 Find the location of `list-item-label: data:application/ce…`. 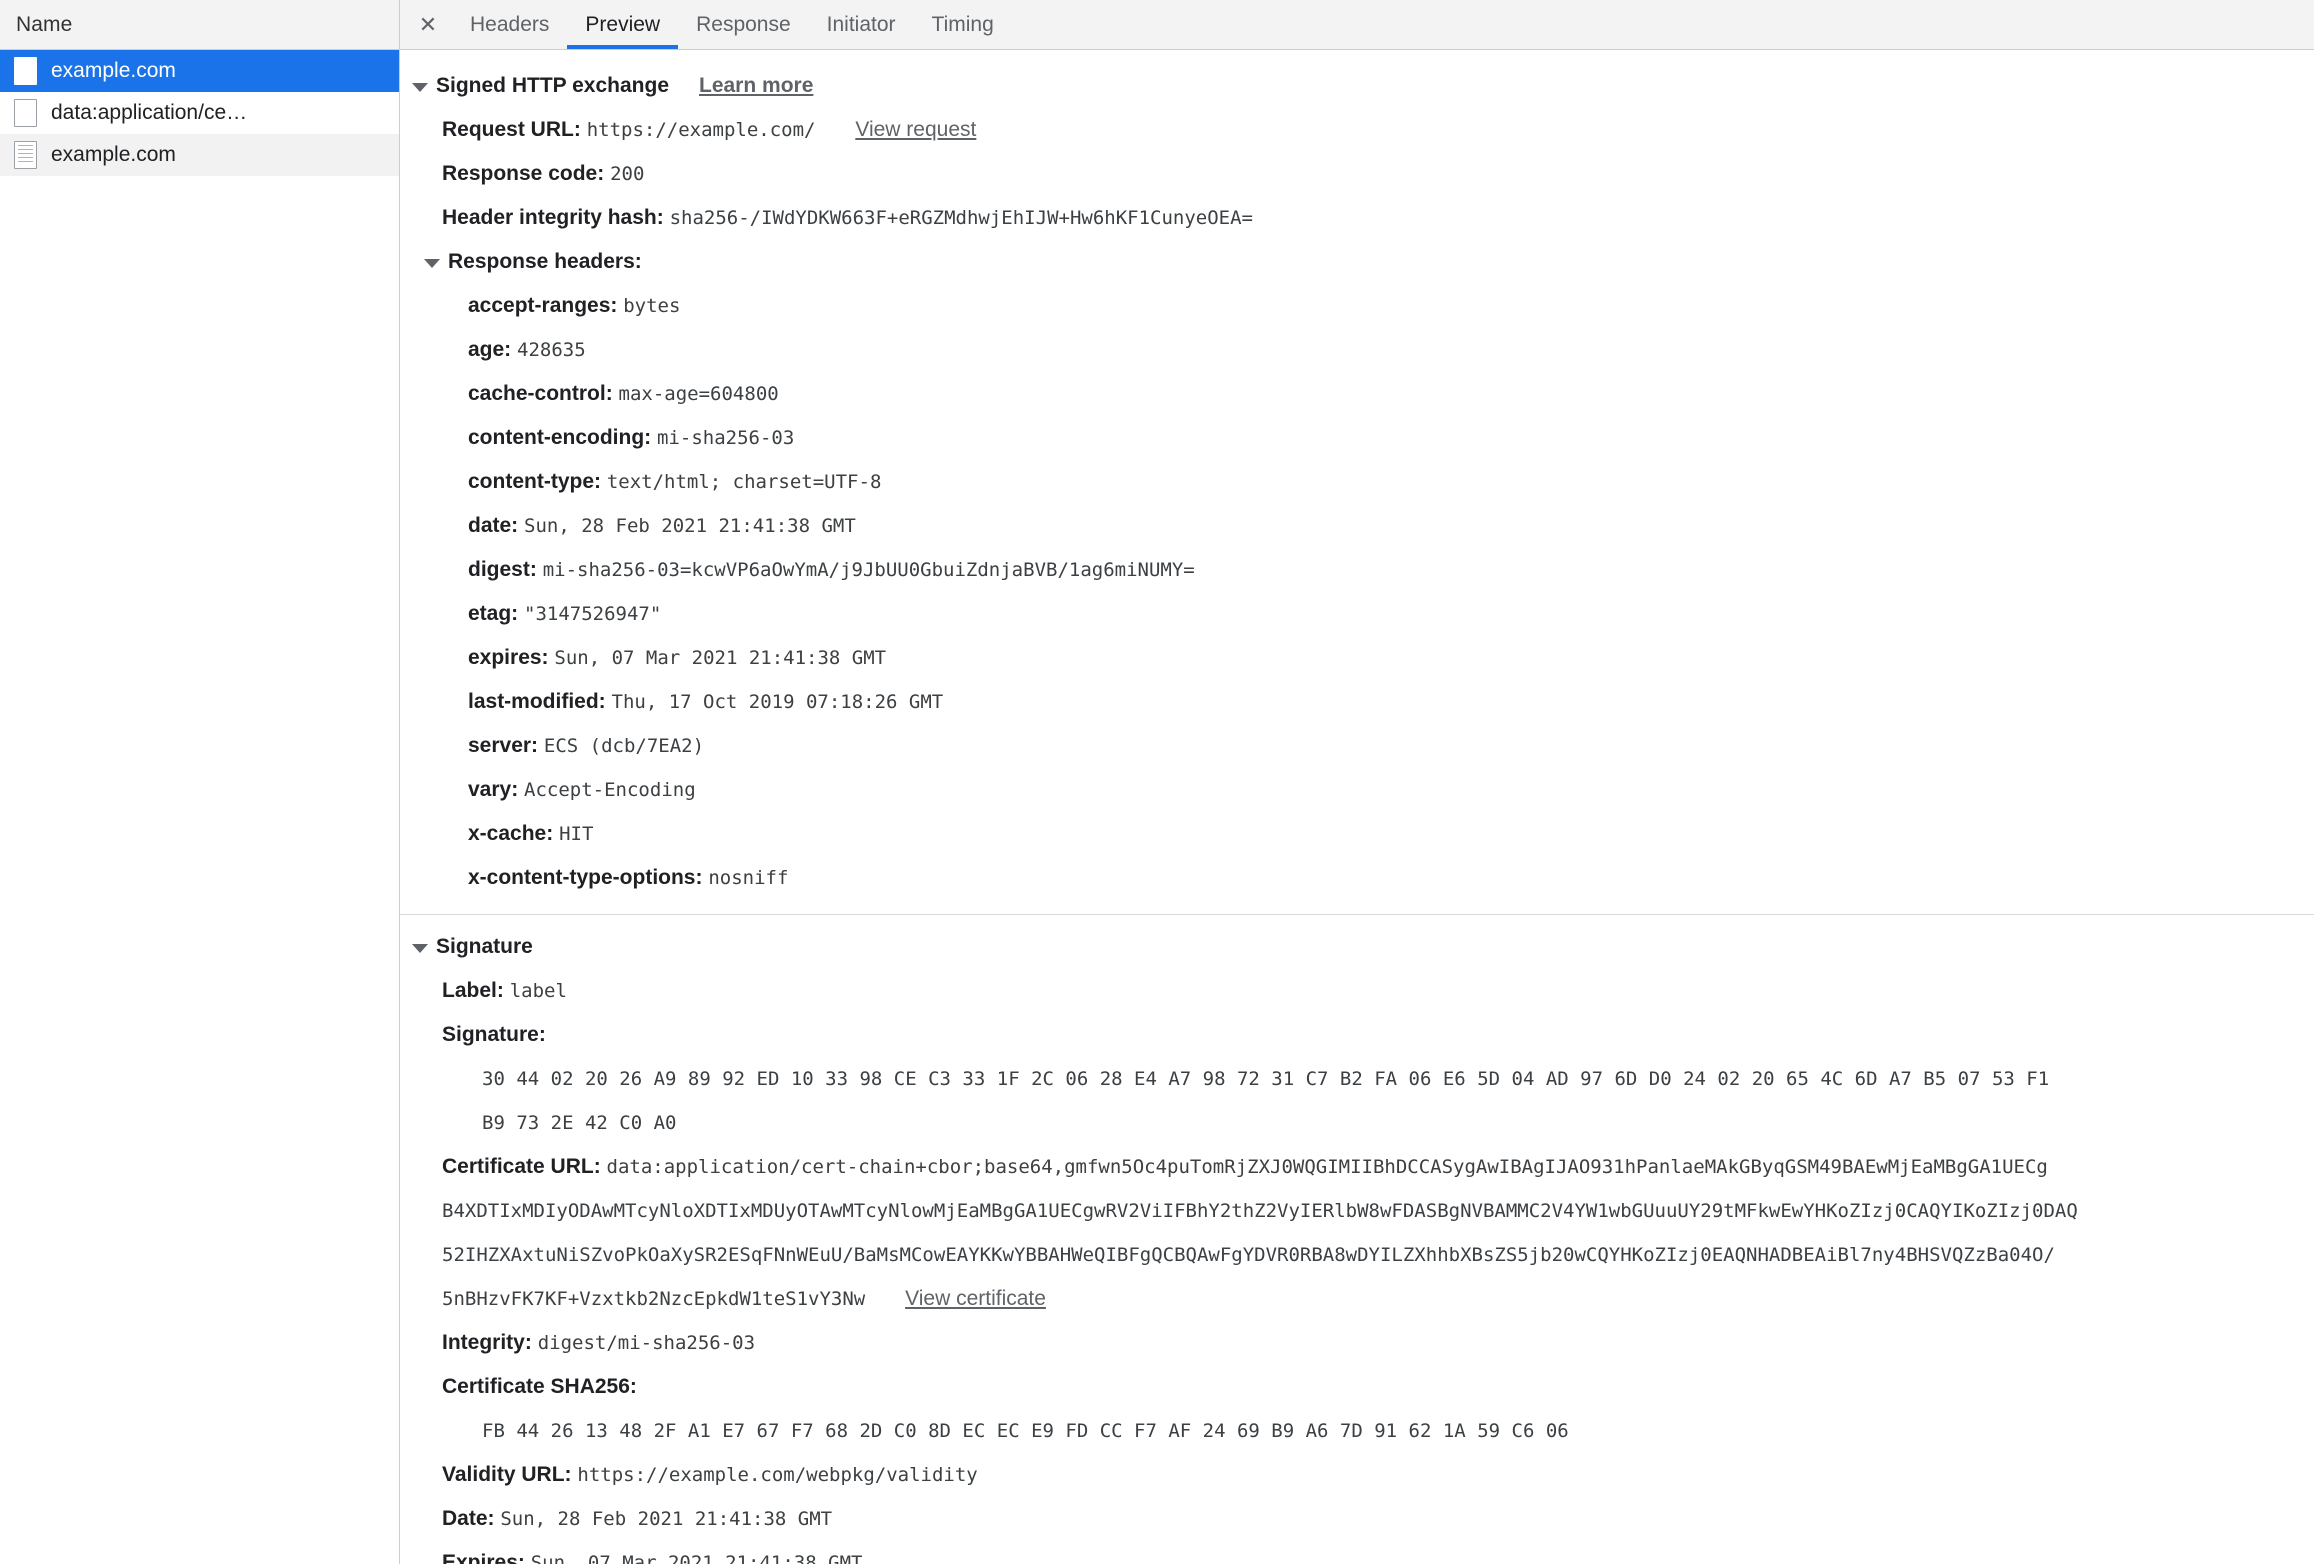

list-item-label: data:application/ce… is located at coordinates (149, 112).